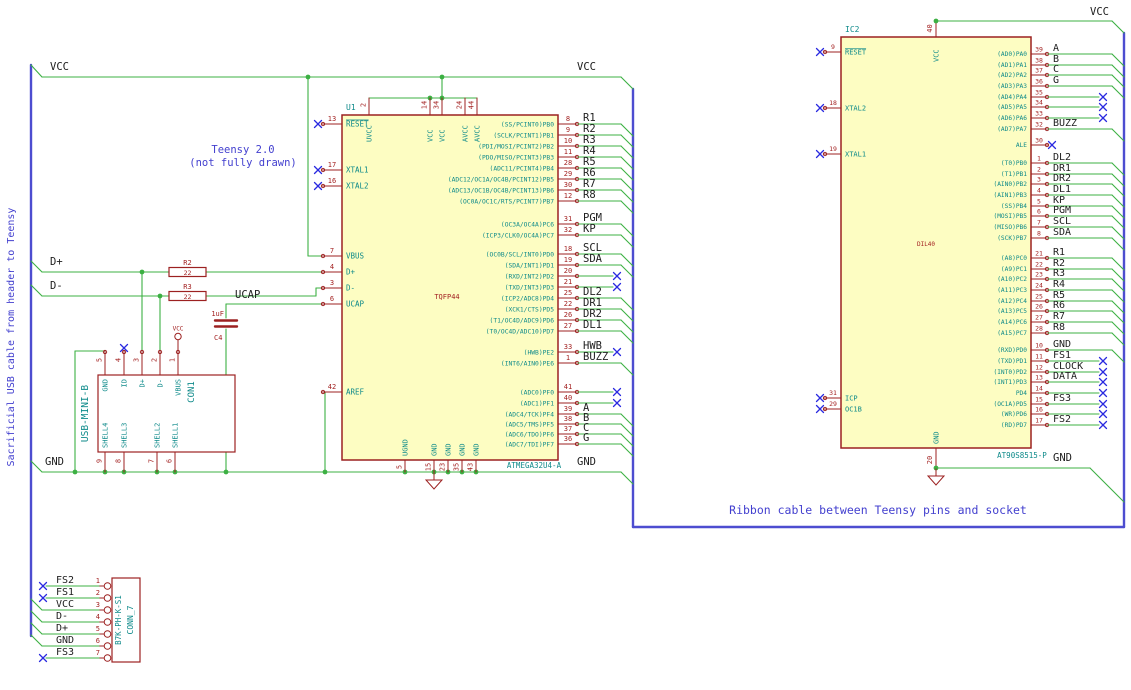 This screenshot has height=690, width=1131. Describe the element at coordinates (1065, 376) in the screenshot. I see `net-label: DATA` at that location.